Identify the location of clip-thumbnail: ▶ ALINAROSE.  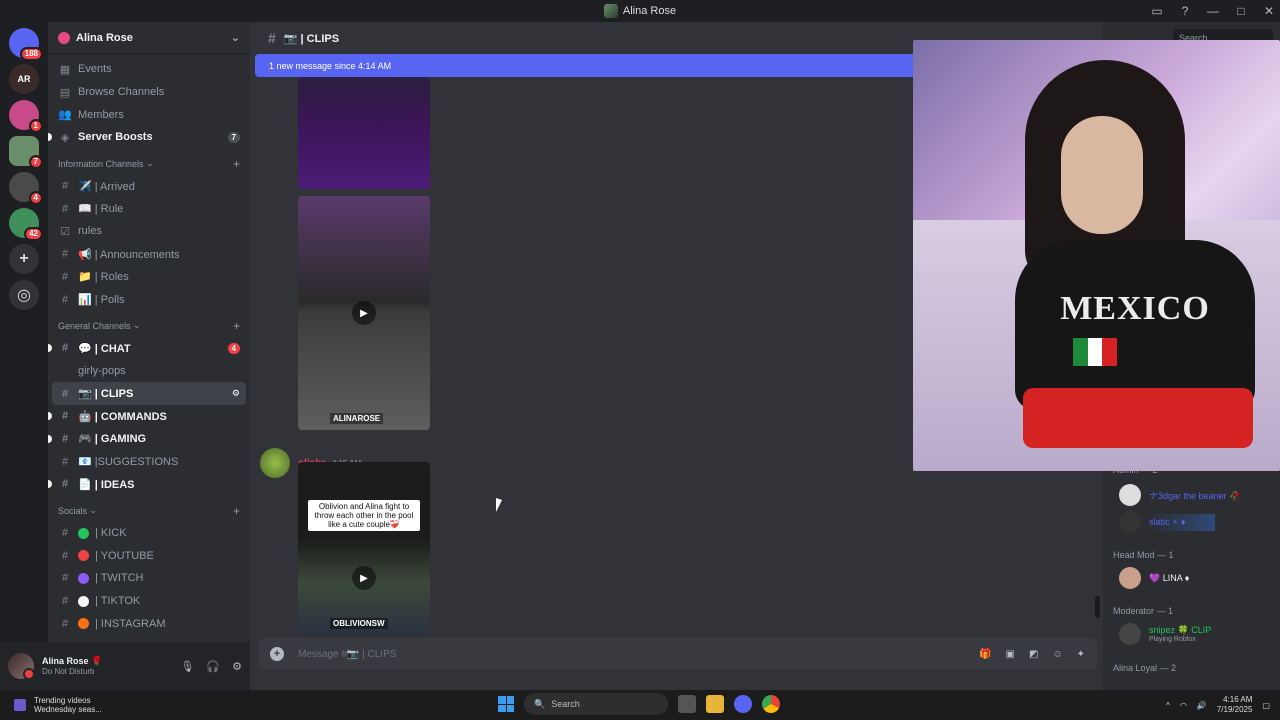
(364, 313).